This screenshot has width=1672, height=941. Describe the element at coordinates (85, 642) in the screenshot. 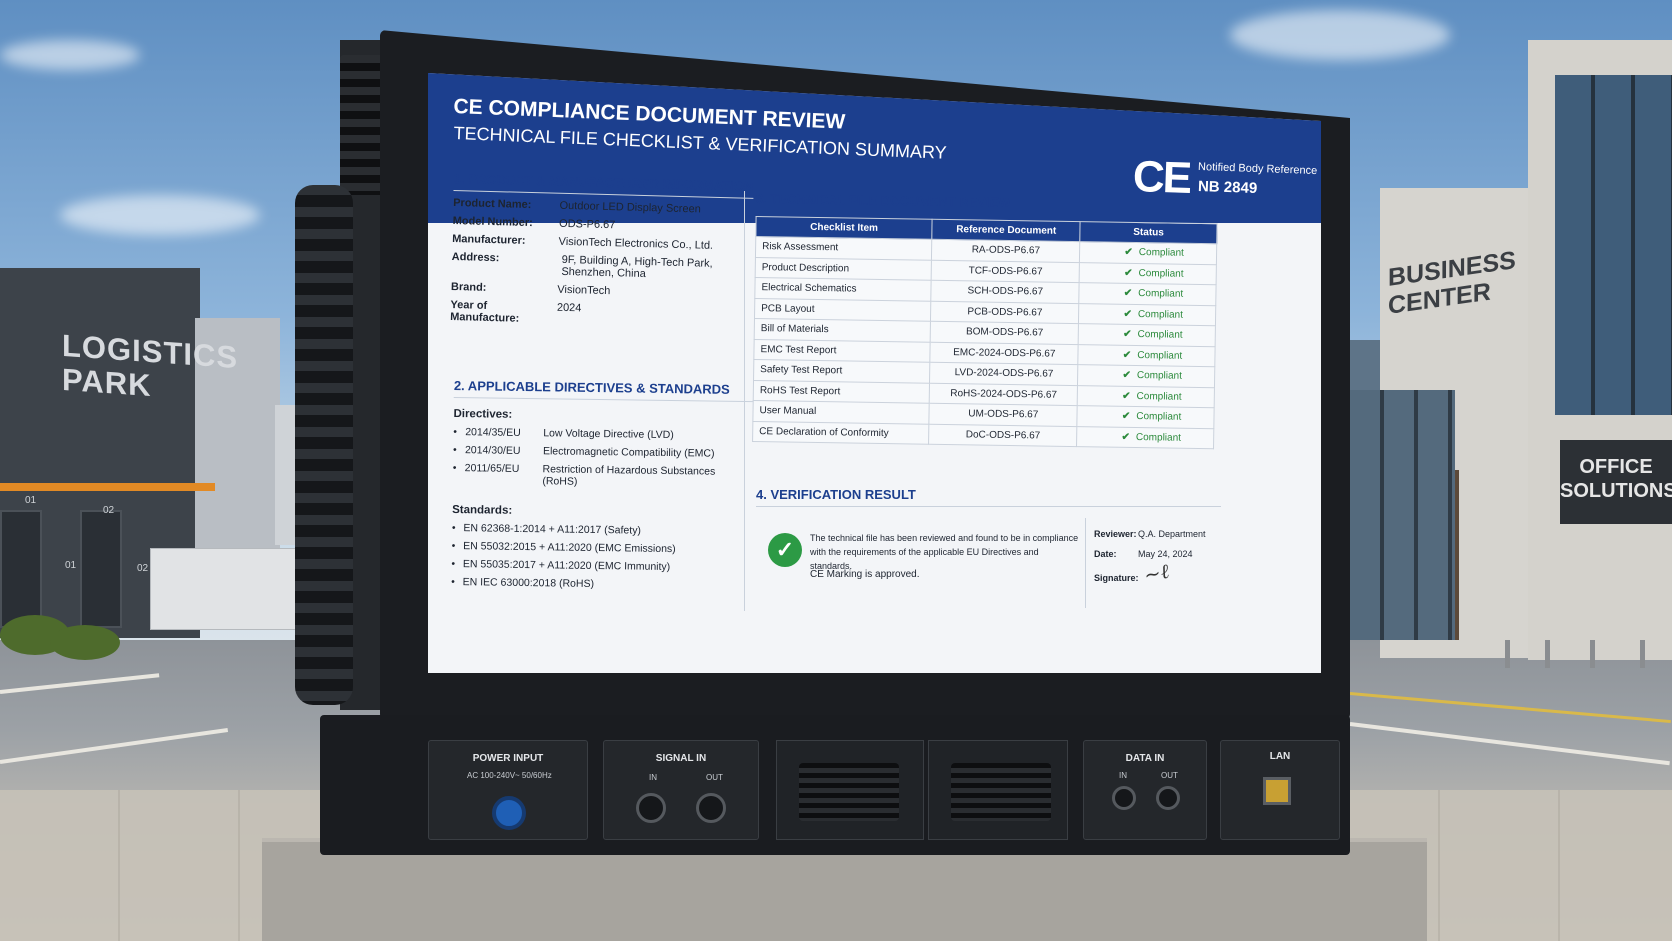

I see `shrub` at that location.